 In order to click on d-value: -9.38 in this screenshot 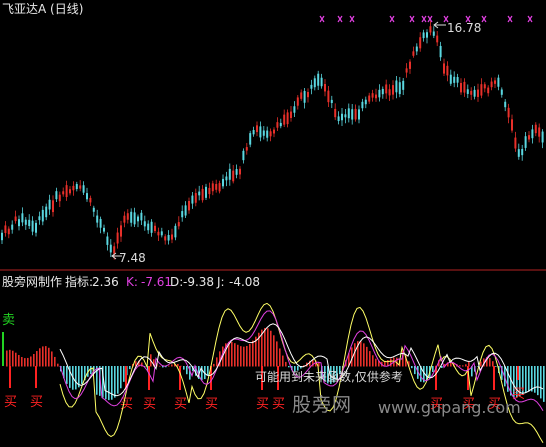, I will do `click(199, 282)`.